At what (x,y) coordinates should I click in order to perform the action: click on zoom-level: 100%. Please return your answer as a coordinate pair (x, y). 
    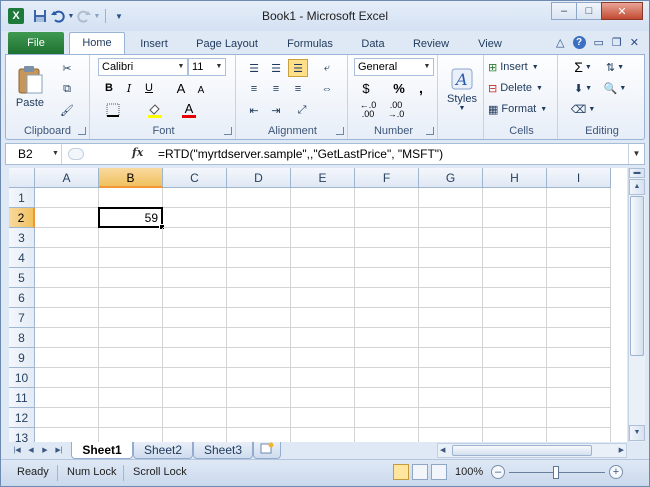
    Looking at the image, I should click on (469, 472).